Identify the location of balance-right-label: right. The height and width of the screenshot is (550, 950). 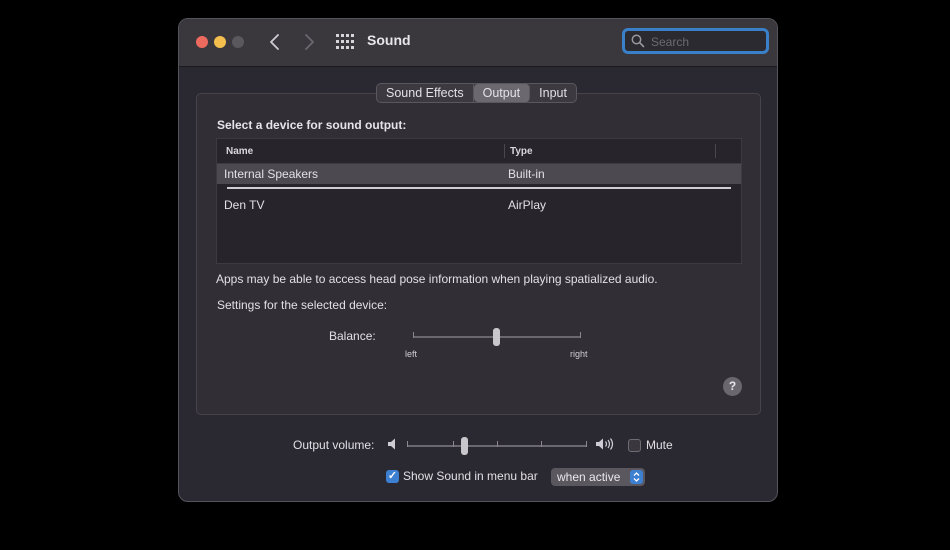
(579, 354).